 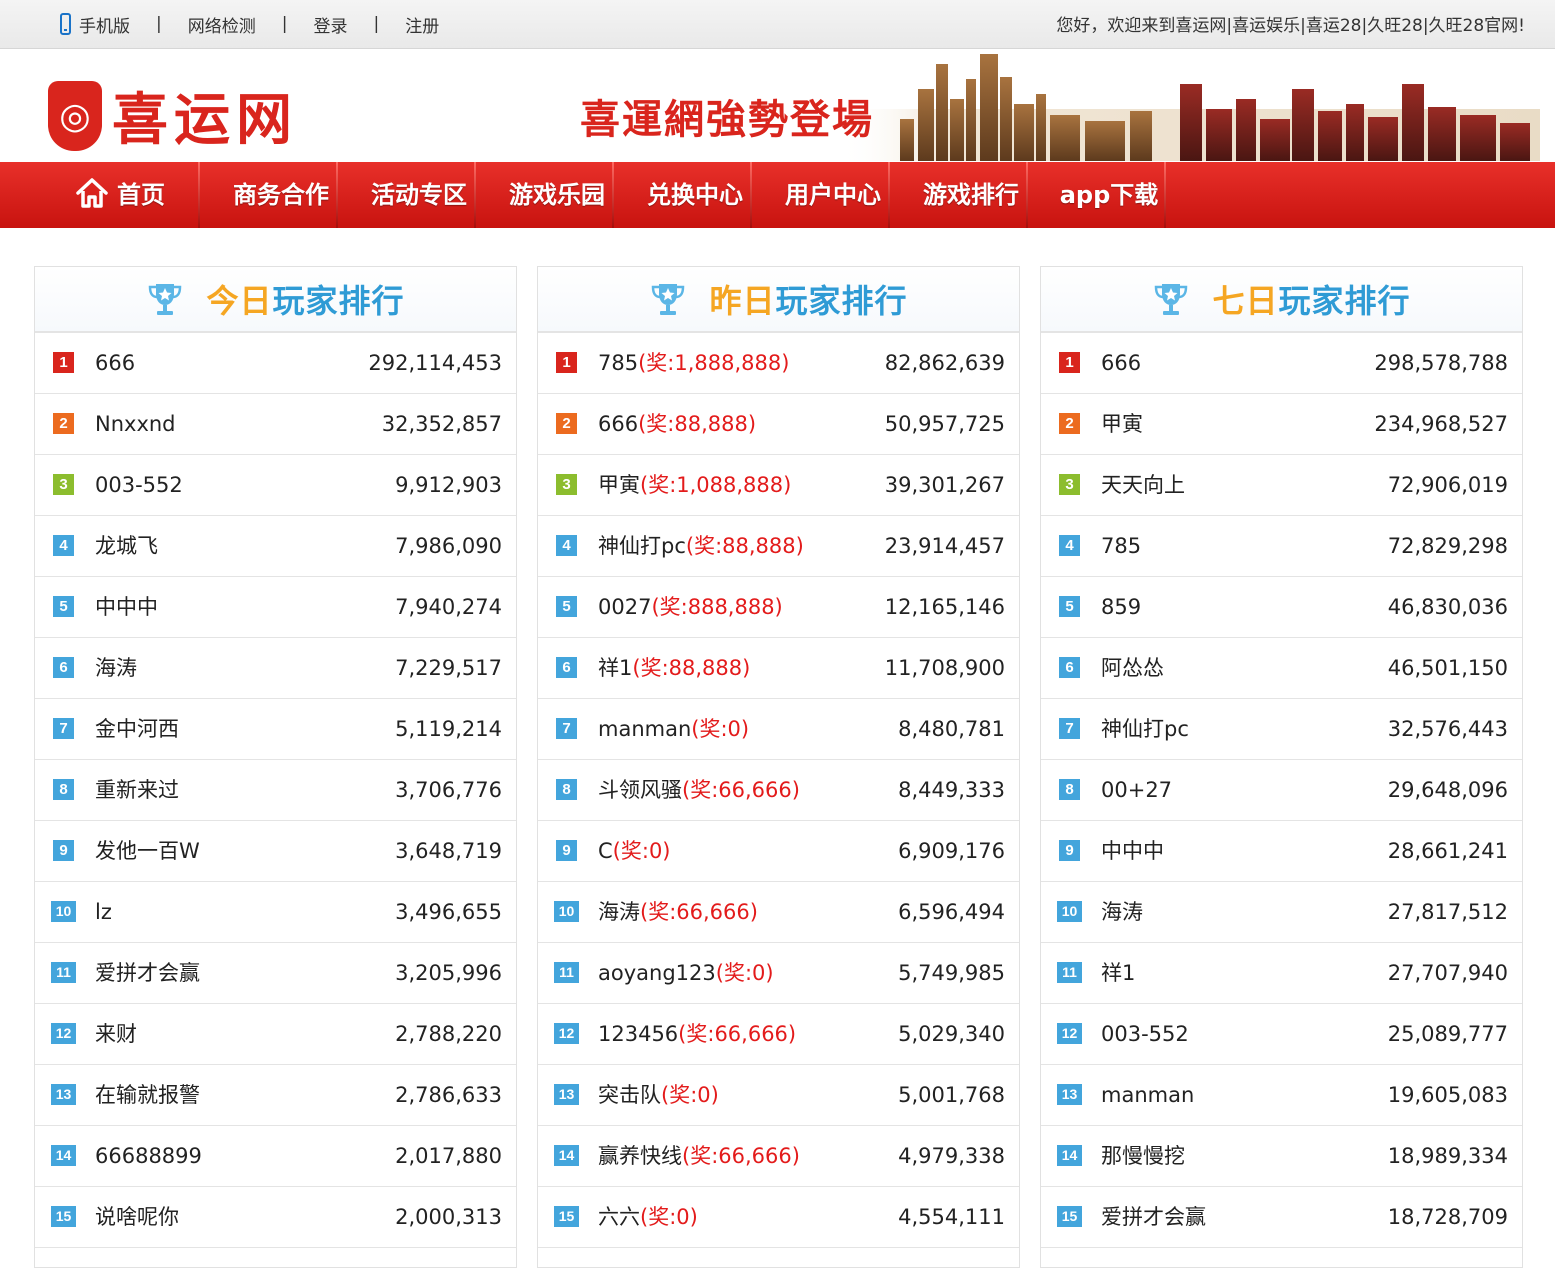 What do you see at coordinates (1143, 1156) in the screenshot?
I see `player-name-cell: 那慢慢挖` at bounding box center [1143, 1156].